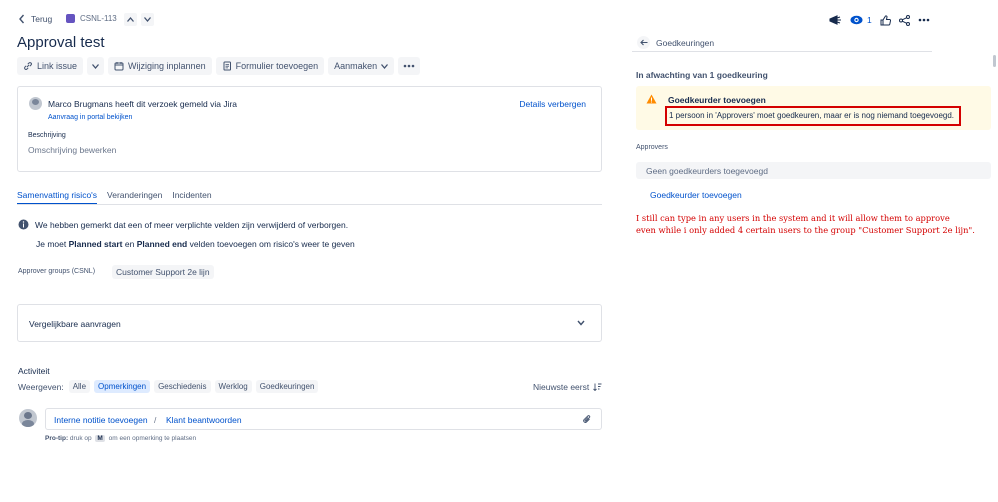  Describe the element at coordinates (287, 386) in the screenshot. I see `filter-approvals: Goedkeuringen` at that location.